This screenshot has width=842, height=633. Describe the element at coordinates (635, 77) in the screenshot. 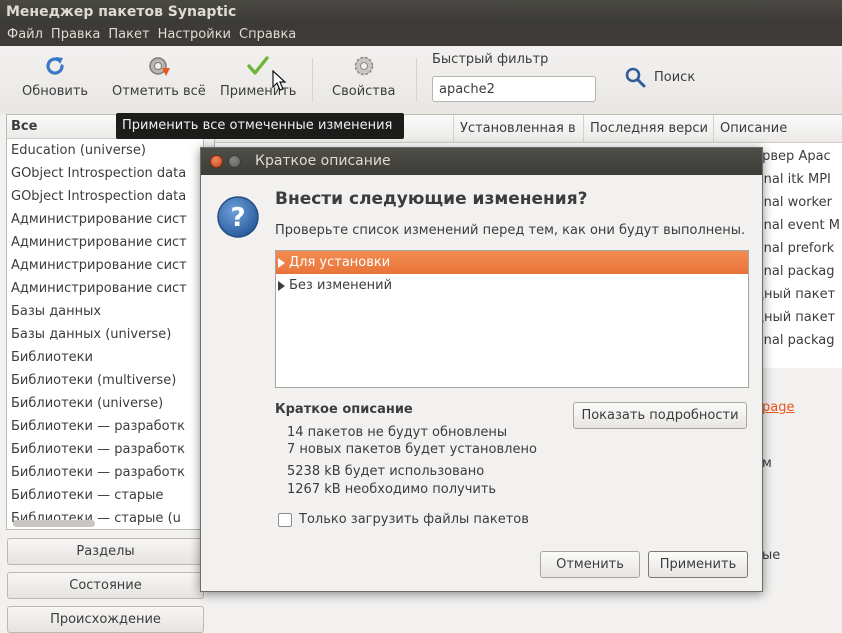

I see `search-icon` at that location.